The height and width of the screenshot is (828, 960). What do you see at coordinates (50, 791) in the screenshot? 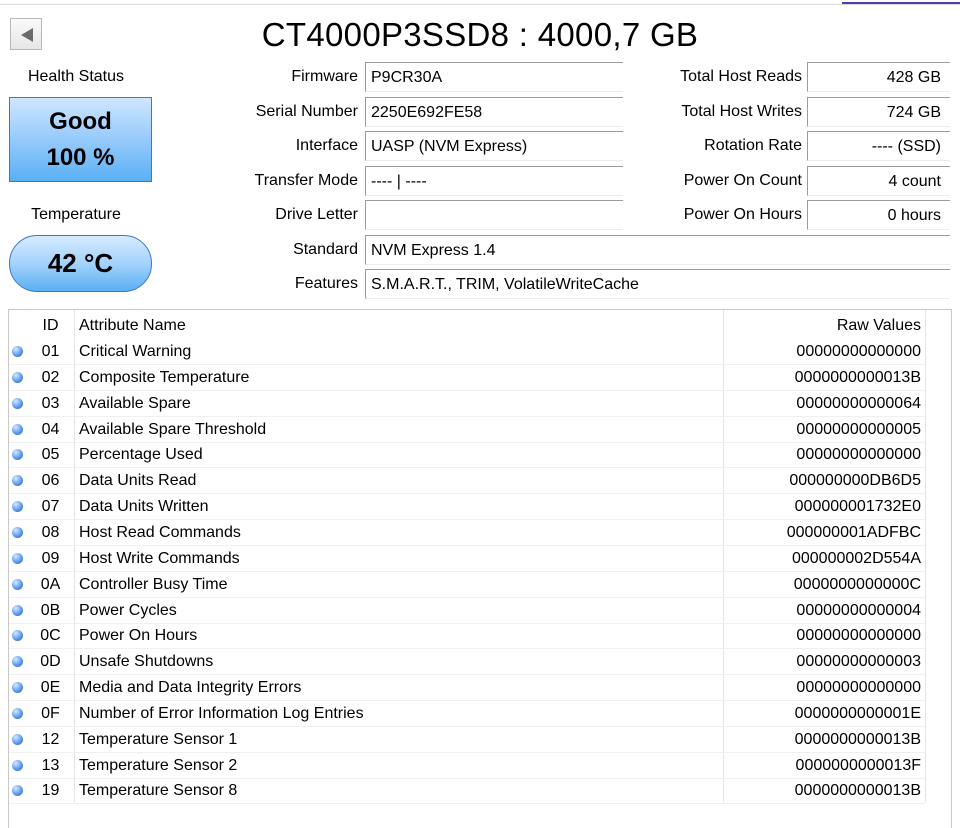
I see `attribute-id: 19` at bounding box center [50, 791].